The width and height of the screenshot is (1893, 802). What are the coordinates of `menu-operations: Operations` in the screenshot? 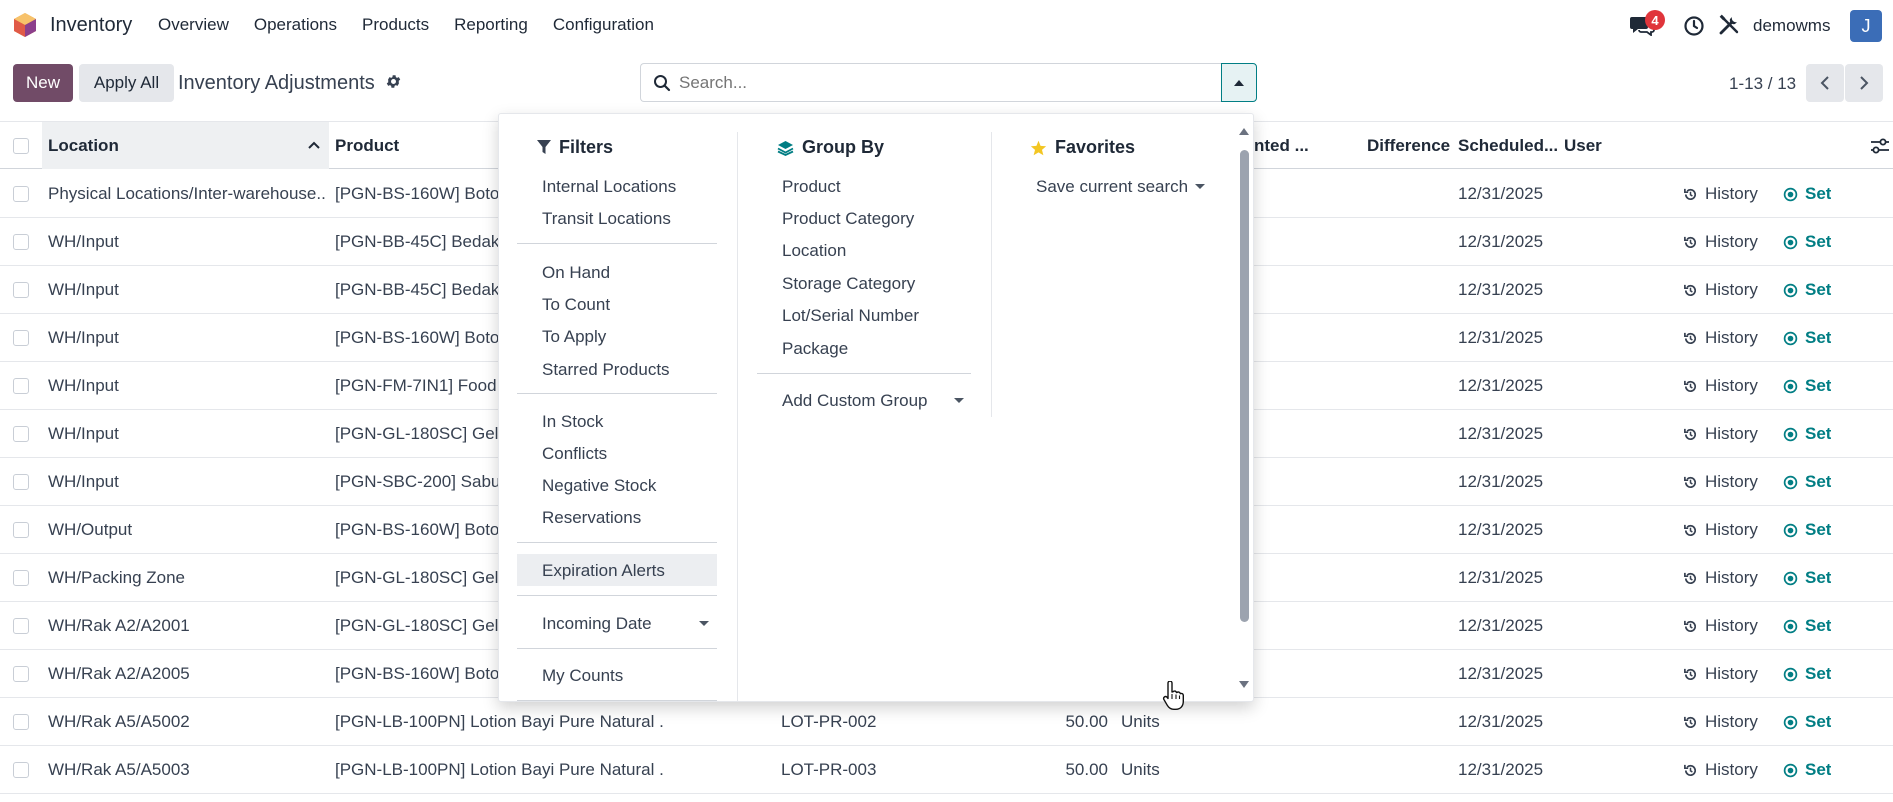 It's located at (295, 25).